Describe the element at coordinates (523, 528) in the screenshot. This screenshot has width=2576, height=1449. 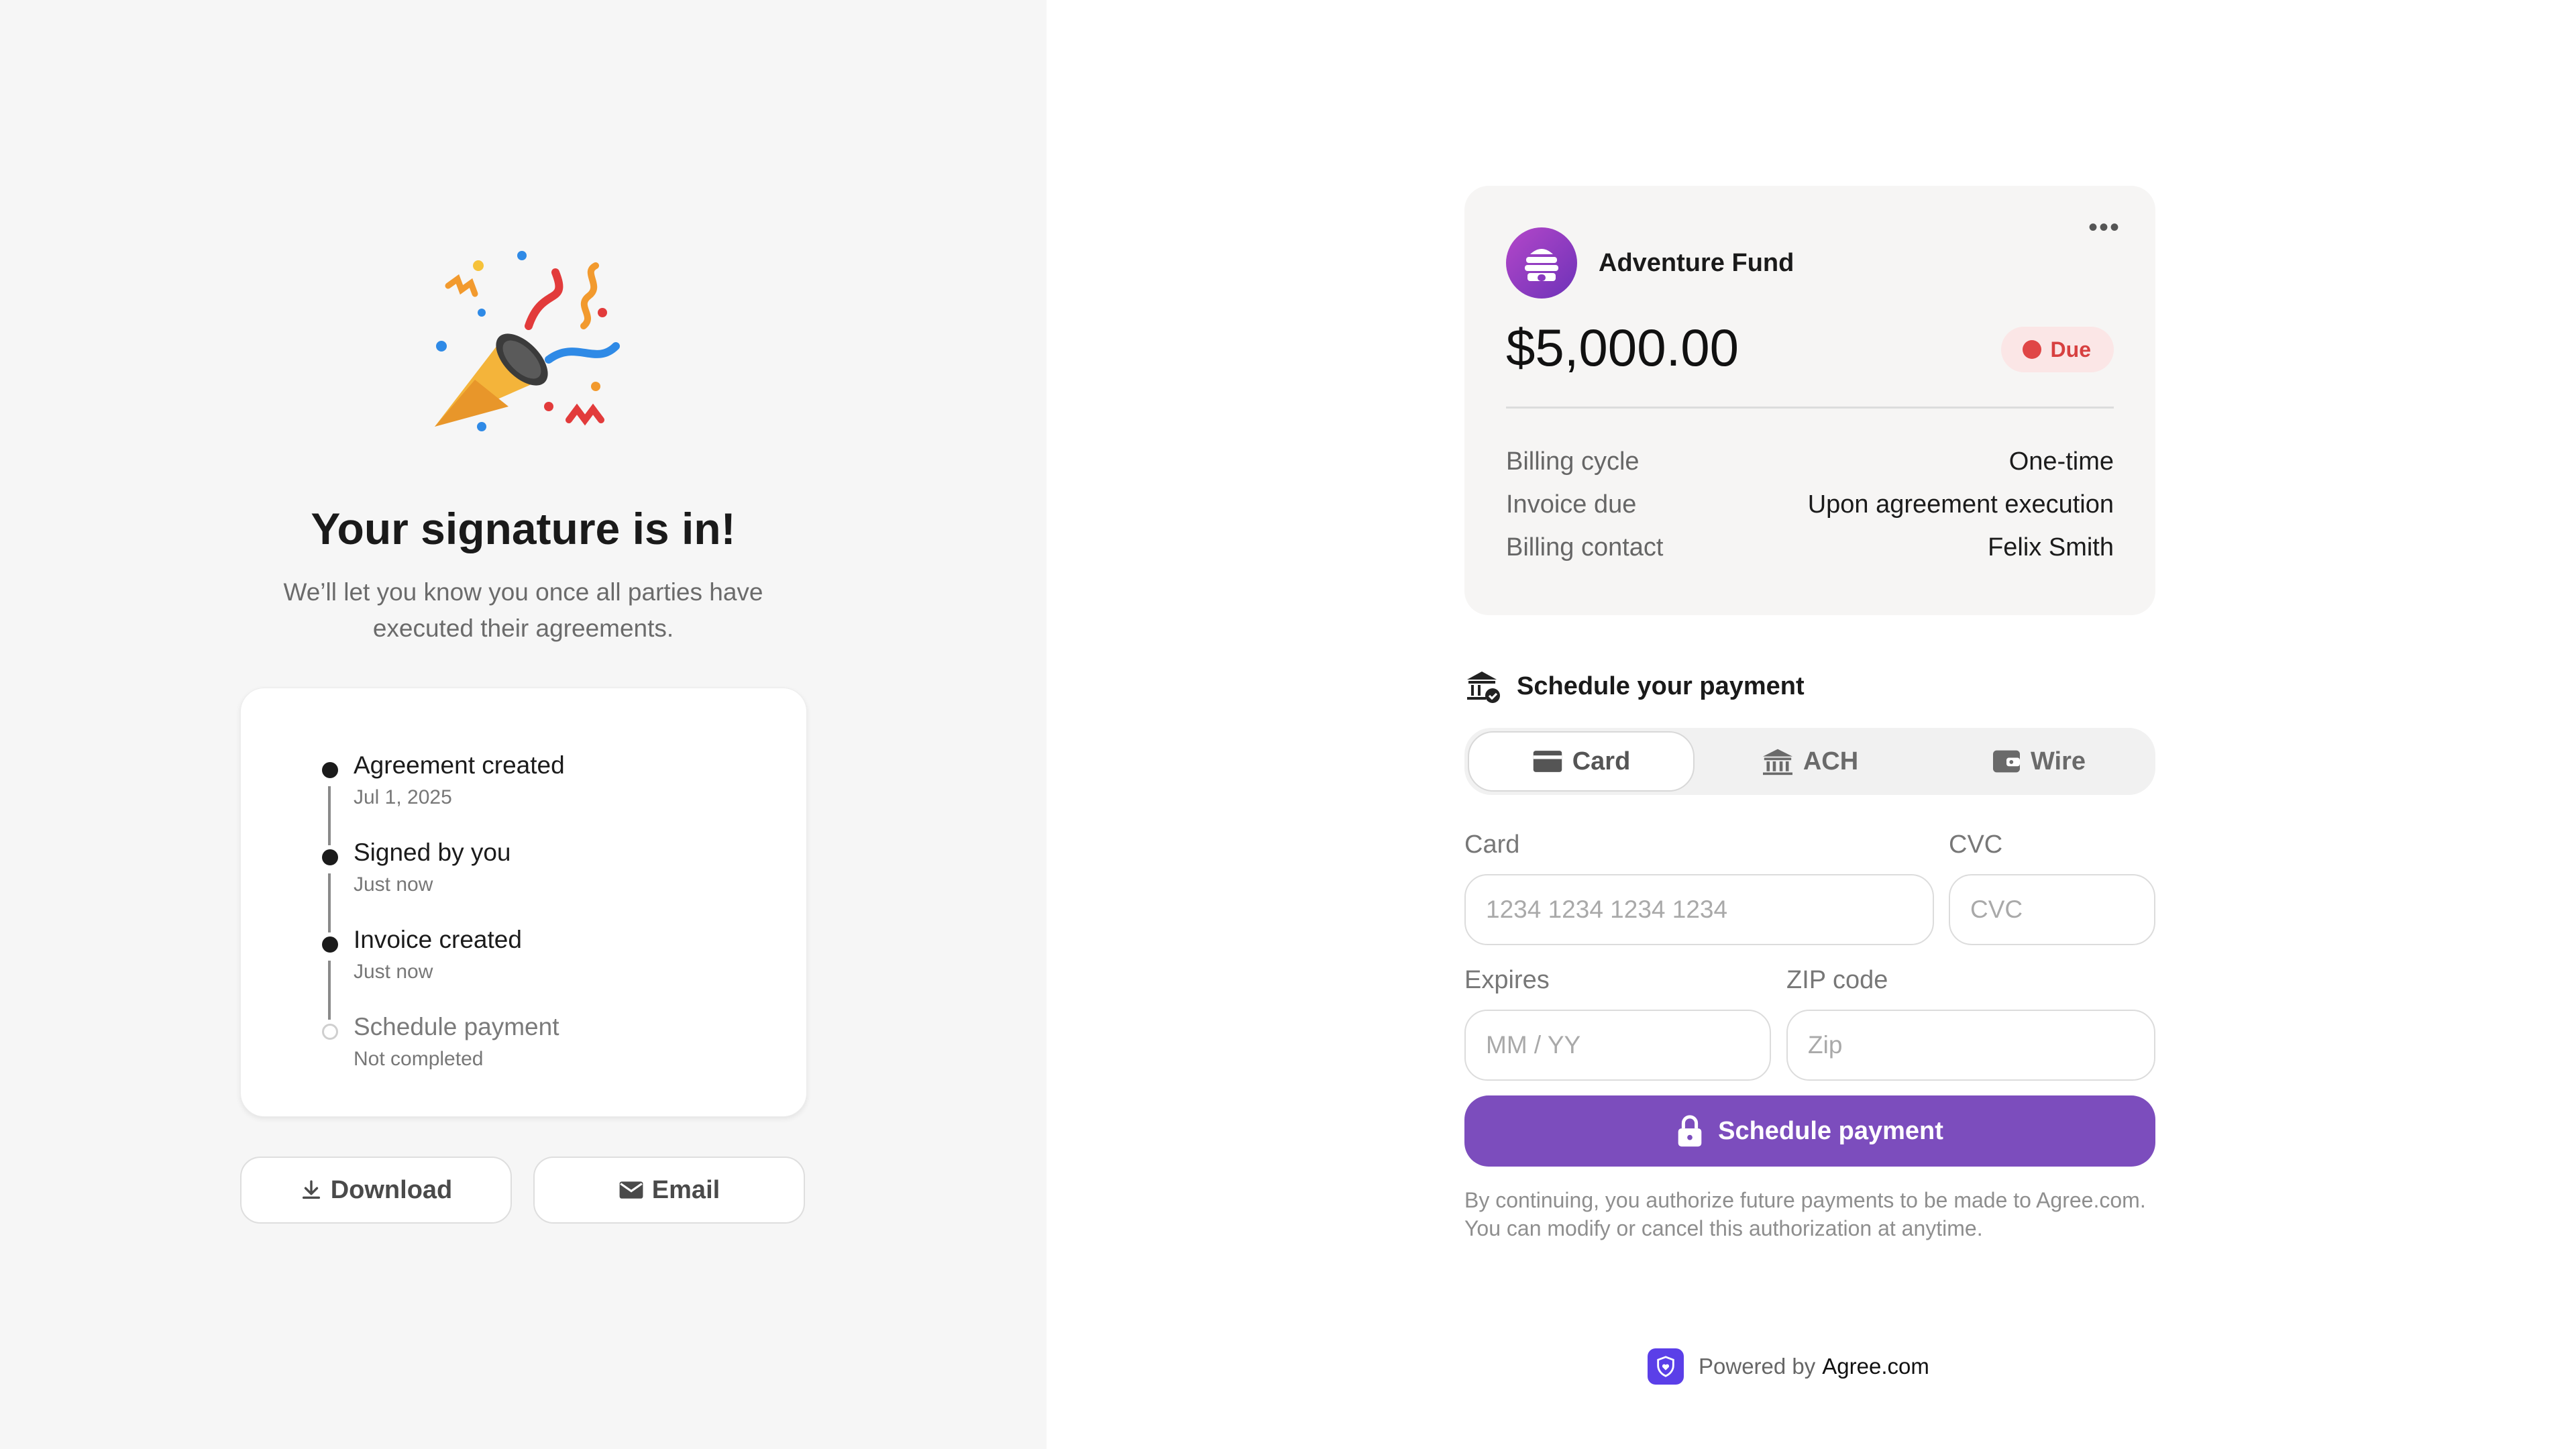
I see `confirmation-title: Your signature is in!` at that location.